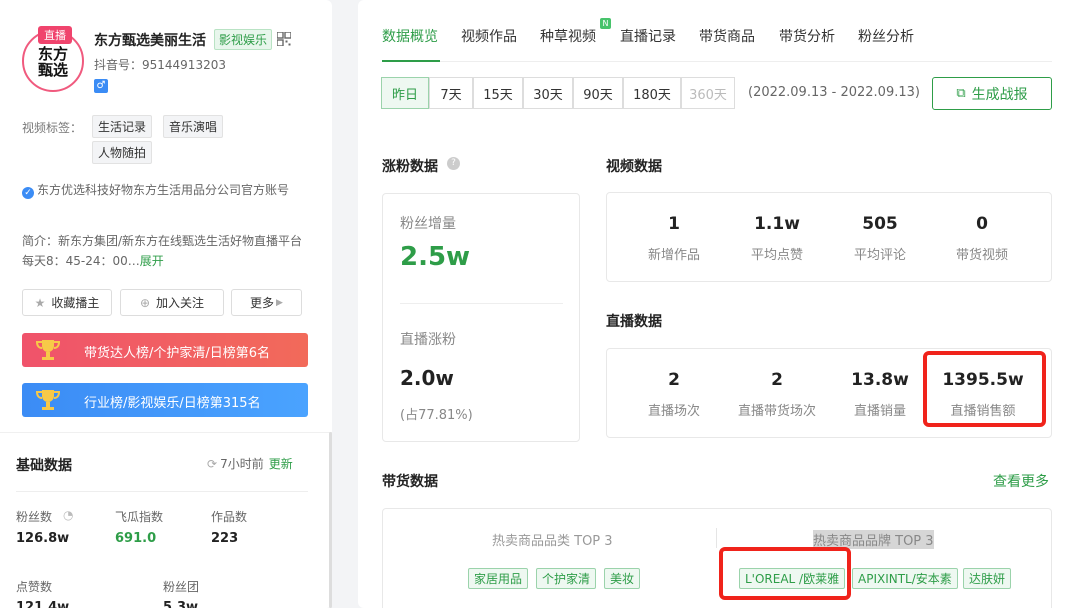  I want to click on tab-videos: 视频作品, so click(489, 36).